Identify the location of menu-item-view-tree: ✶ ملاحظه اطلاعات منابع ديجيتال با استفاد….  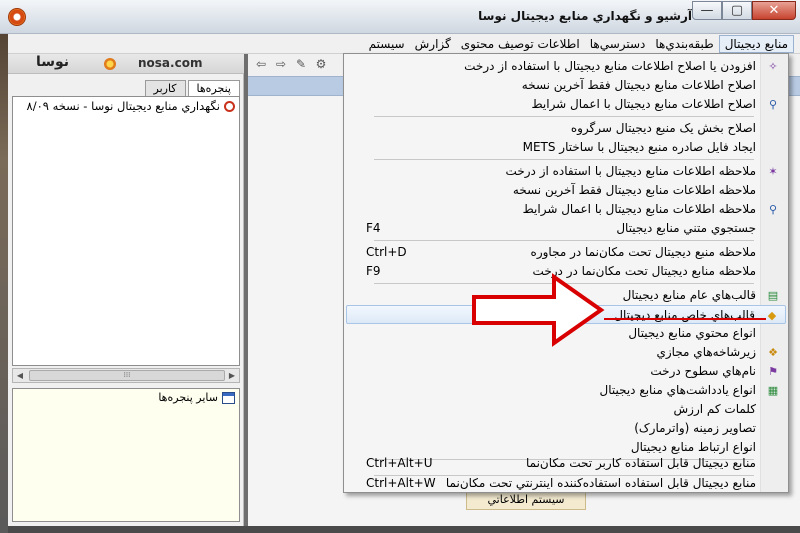
(566, 171).